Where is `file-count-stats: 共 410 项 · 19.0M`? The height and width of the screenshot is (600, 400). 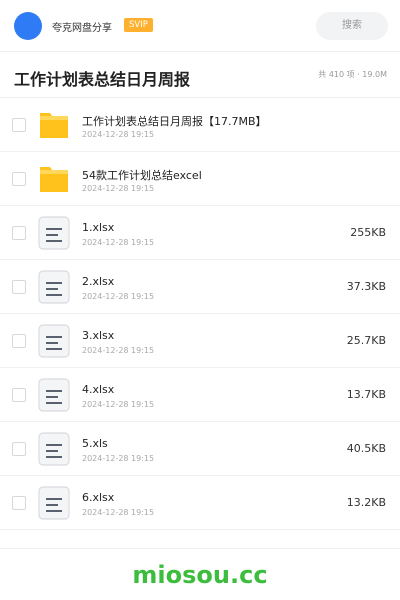
file-count-stats: 共 410 项 · 19.0M is located at coordinates (352, 74).